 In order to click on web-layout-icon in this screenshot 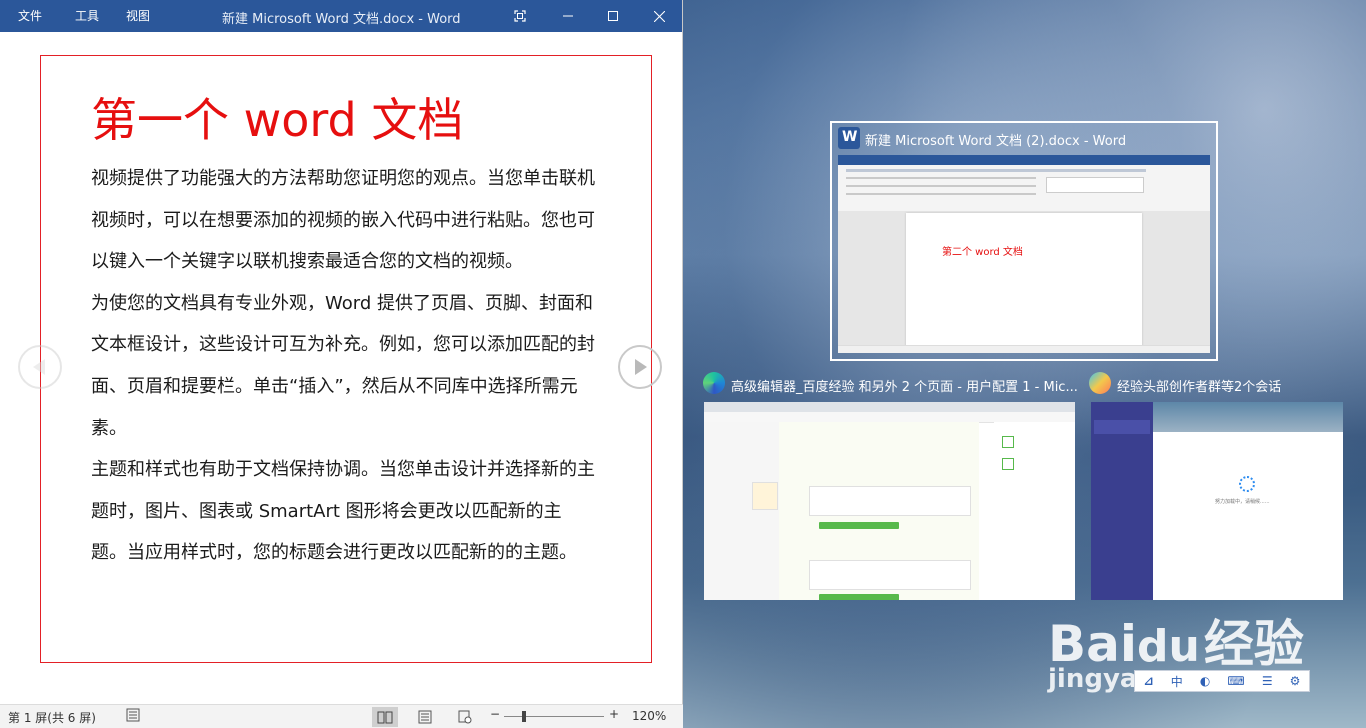, I will do `click(465, 717)`.